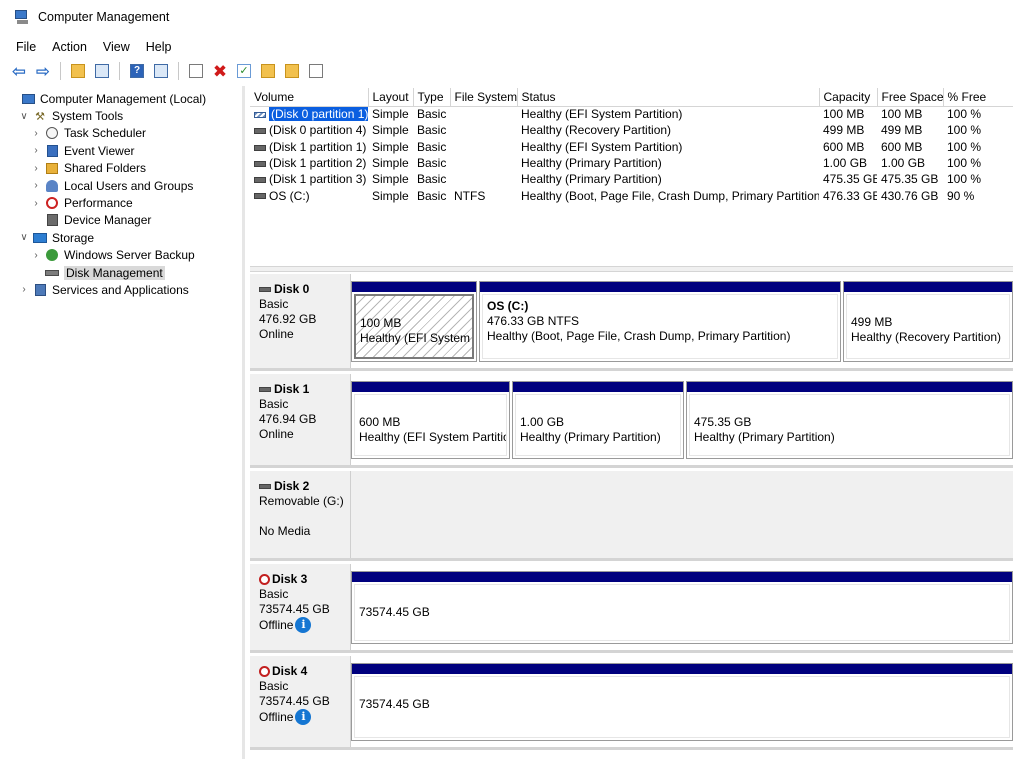 This screenshot has height=759, width=1013. What do you see at coordinates (28, 99) in the screenshot?
I see `computer-icon` at bounding box center [28, 99].